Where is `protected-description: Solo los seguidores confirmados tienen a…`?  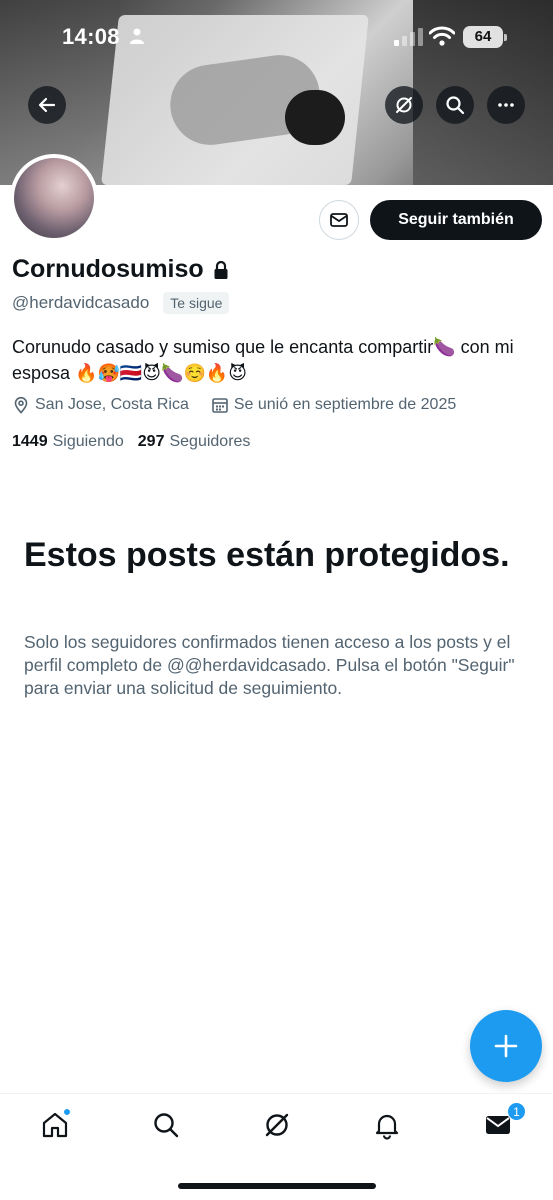 protected-description: Solo los seguidores confirmados tienen a… is located at coordinates (269, 665).